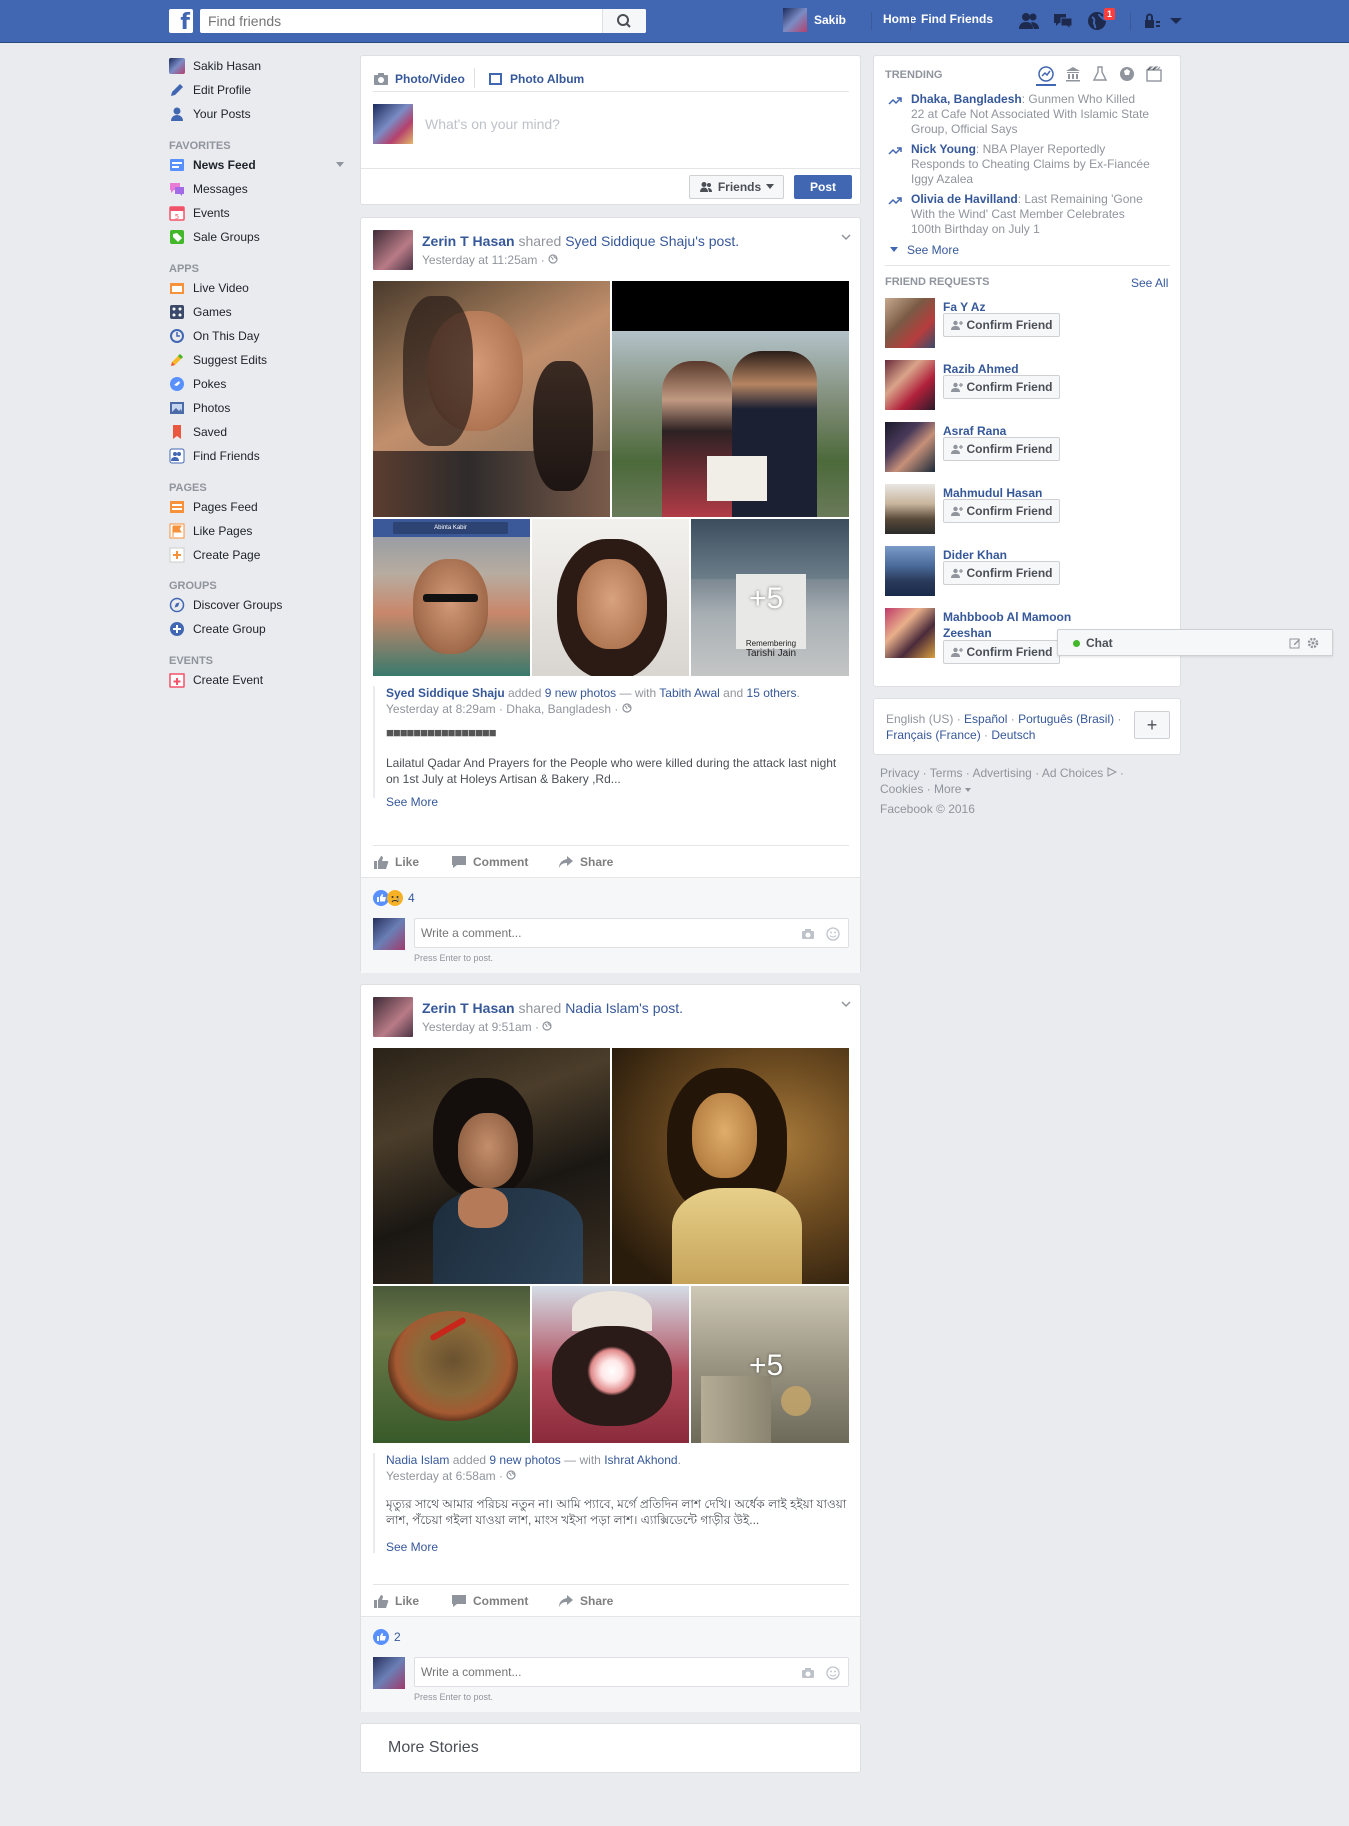  Describe the element at coordinates (1029, 21) in the screenshot. I see `friend-requests-icon` at that location.